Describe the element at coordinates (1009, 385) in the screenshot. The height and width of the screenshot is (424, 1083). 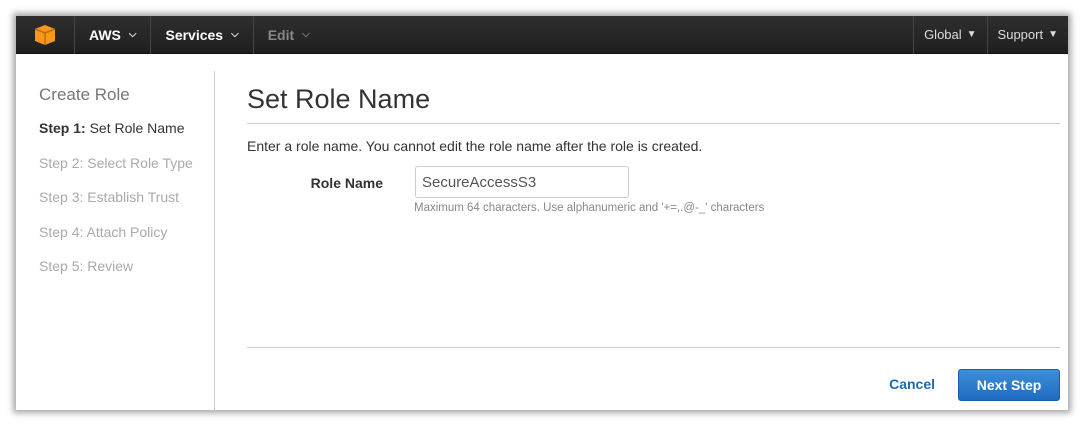
I see `next-step-button: Next Step` at that location.